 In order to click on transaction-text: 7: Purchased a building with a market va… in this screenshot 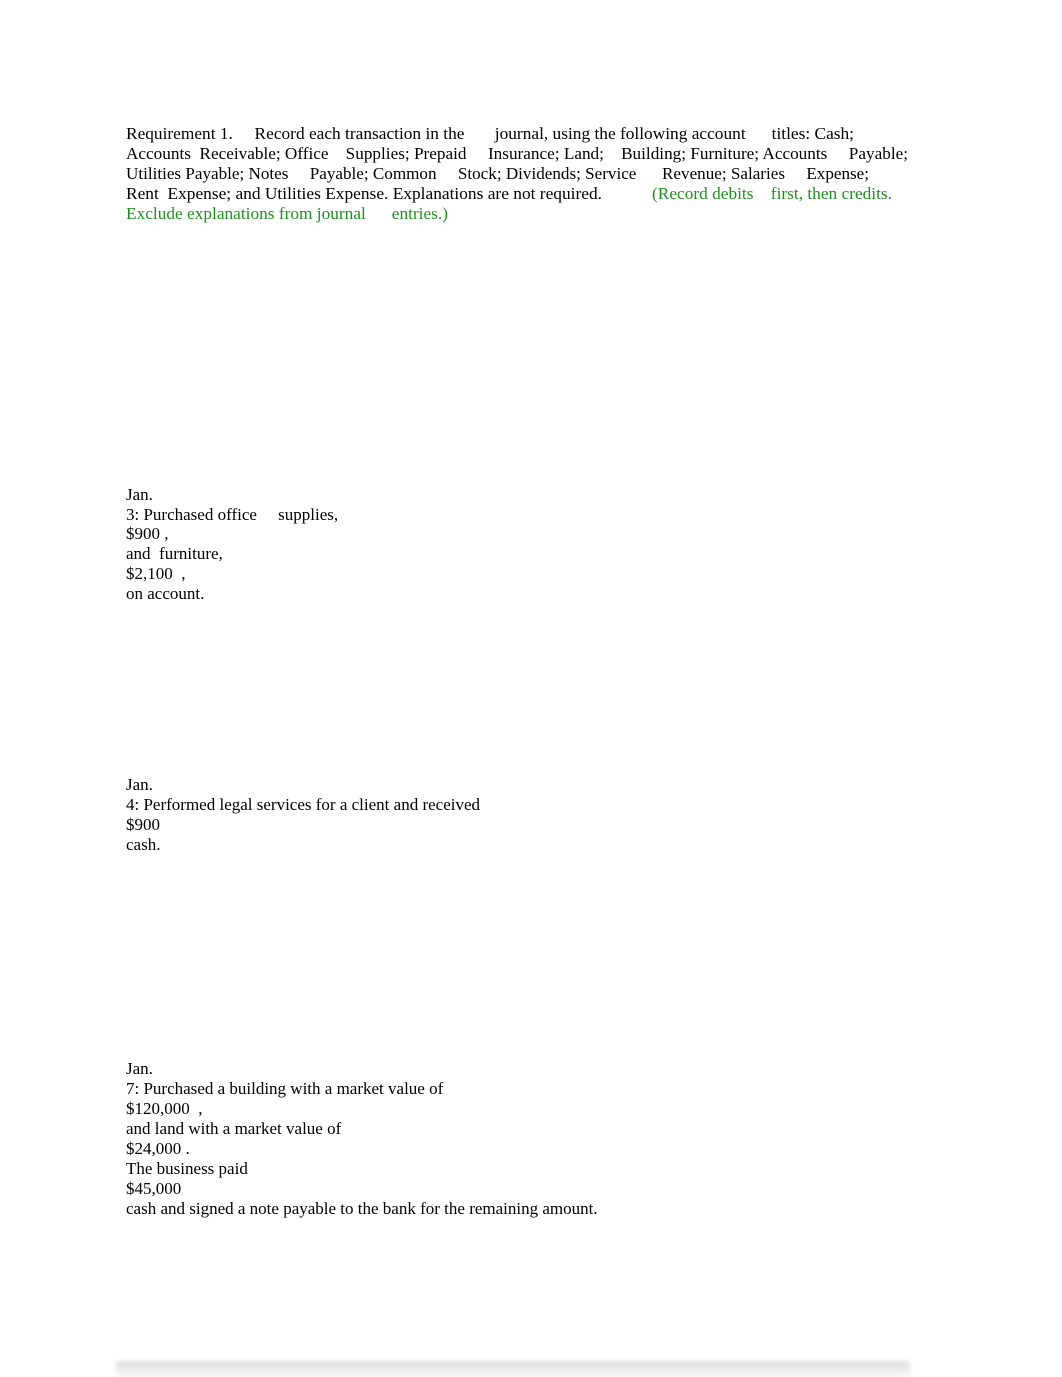, I will do `click(285, 1088)`.